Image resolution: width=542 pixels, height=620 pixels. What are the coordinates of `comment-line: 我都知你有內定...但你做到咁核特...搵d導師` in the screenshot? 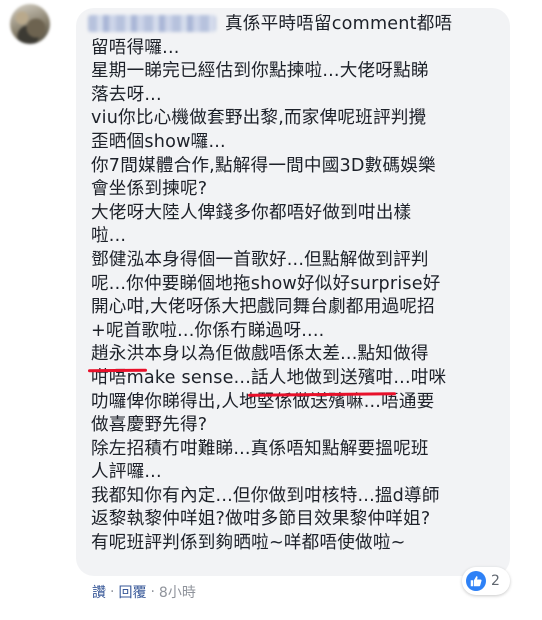 It's located at (265, 495).